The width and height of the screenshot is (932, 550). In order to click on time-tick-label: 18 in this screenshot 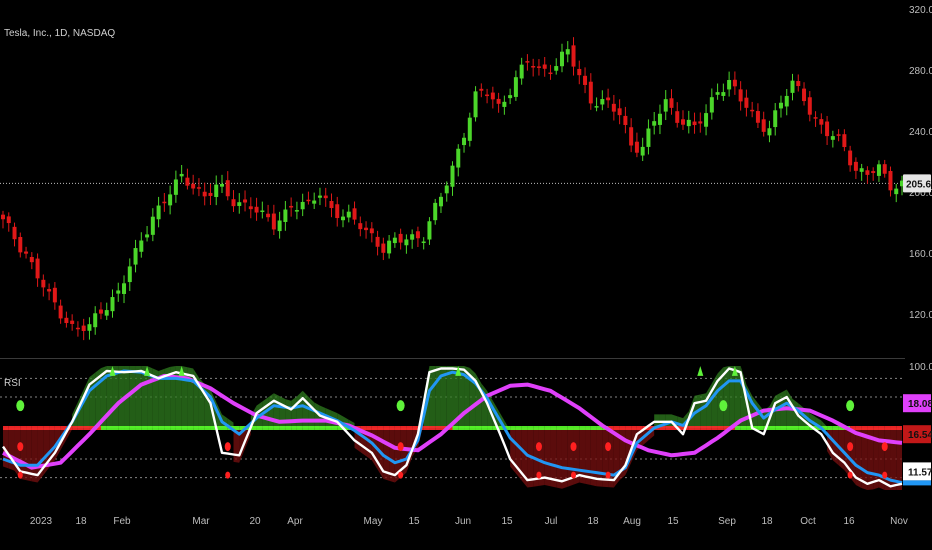, I will do `click(81, 521)`.